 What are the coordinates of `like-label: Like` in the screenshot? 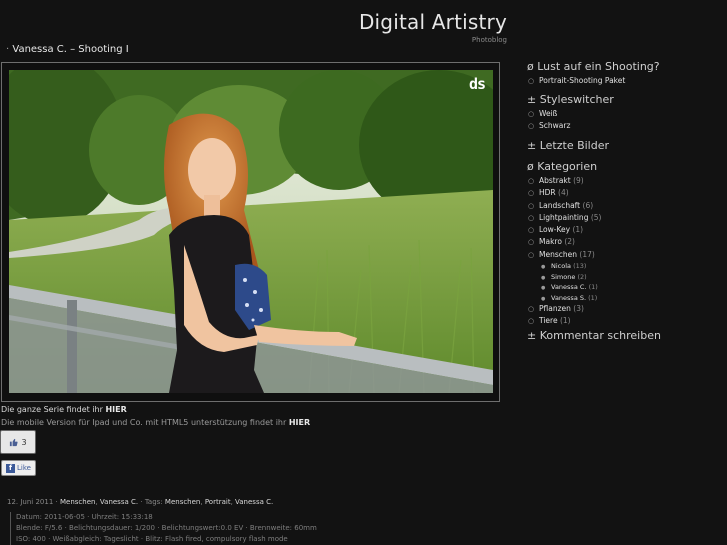 It's located at (24, 468).